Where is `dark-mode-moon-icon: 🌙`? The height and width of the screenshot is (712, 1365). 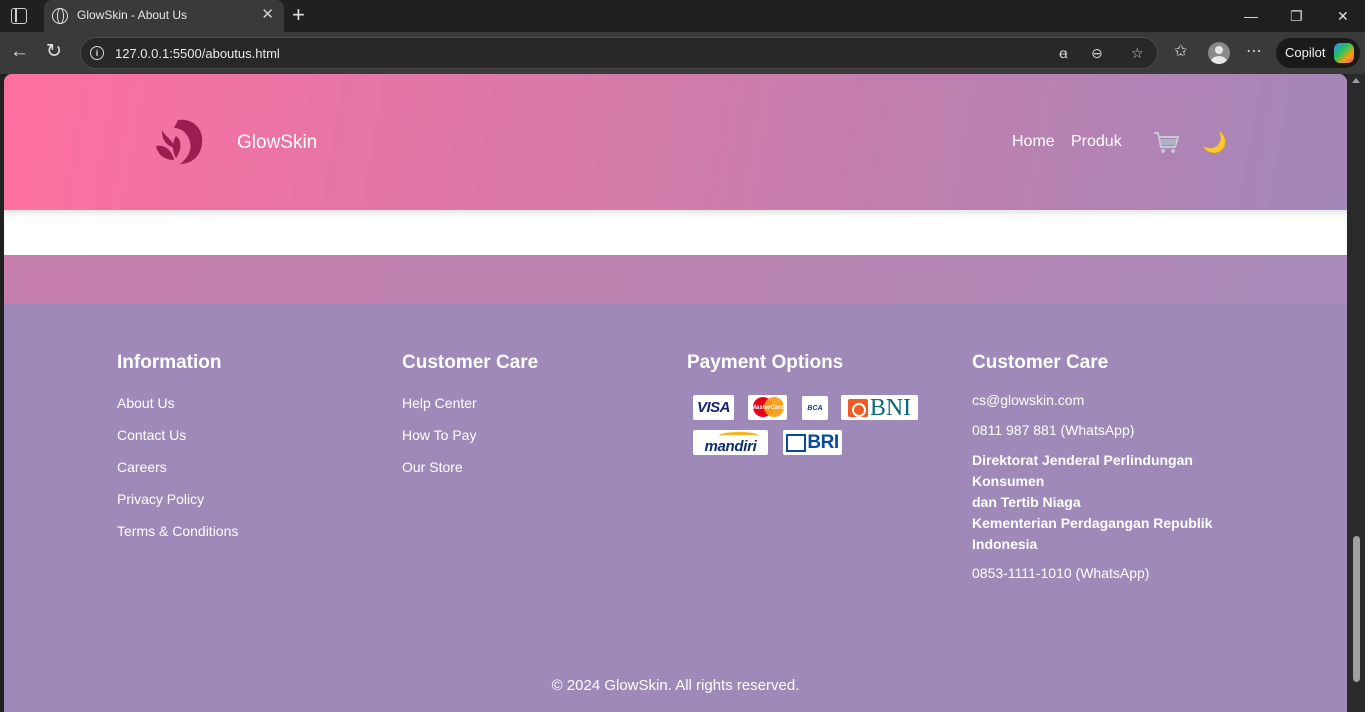
dark-mode-moon-icon: 🌙 is located at coordinates (1214, 143).